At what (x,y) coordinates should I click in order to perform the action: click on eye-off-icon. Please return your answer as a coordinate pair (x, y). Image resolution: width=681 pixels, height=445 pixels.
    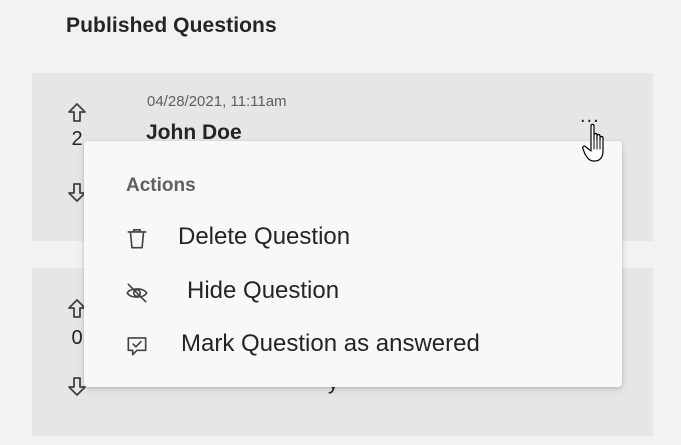
    Looking at the image, I should click on (137, 293).